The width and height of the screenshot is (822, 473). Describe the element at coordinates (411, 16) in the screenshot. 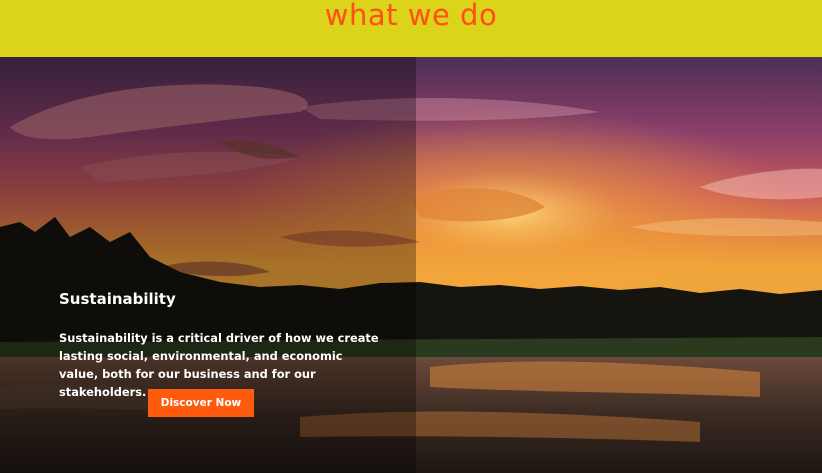

I see `section-title: what we do` at that location.